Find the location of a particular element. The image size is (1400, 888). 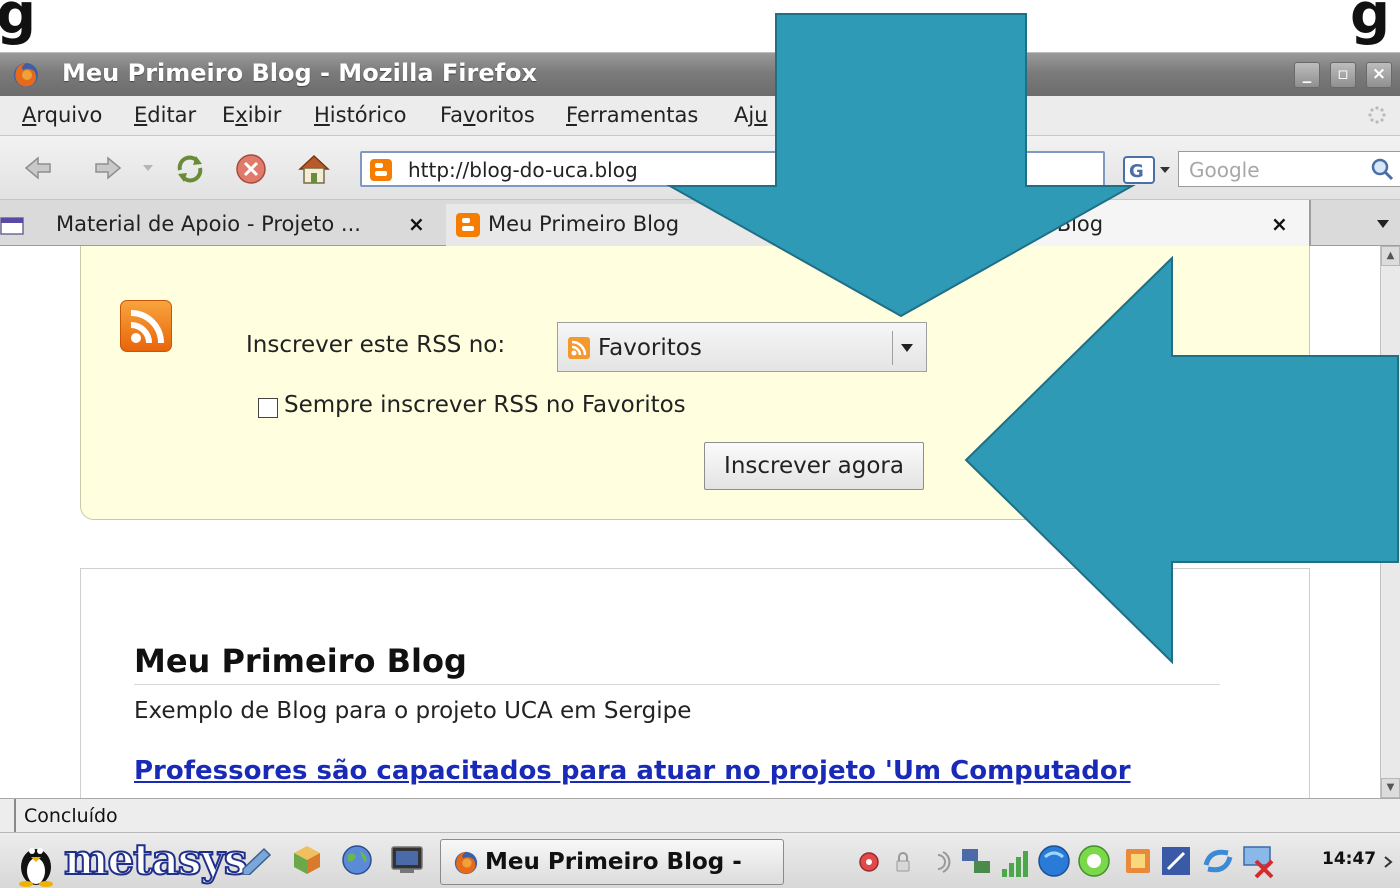

activity-throbber-icon is located at coordinates (1377, 115).